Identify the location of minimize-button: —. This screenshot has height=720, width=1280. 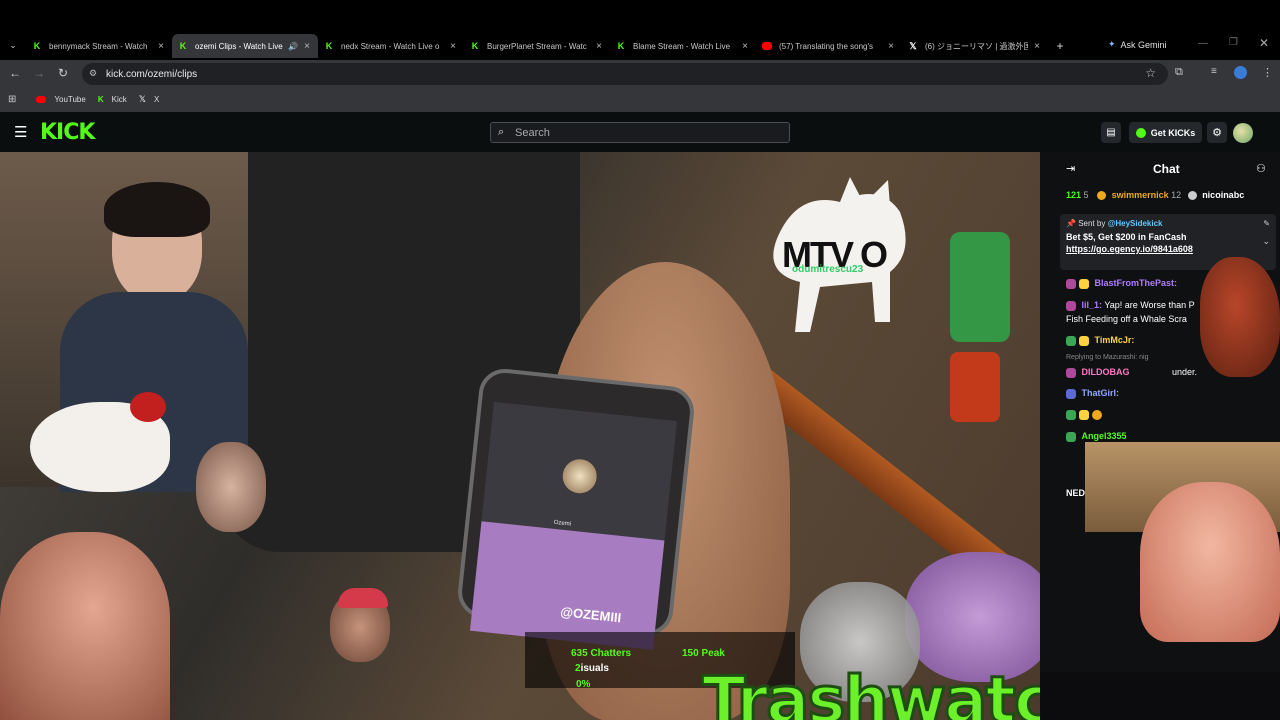
(1203, 43).